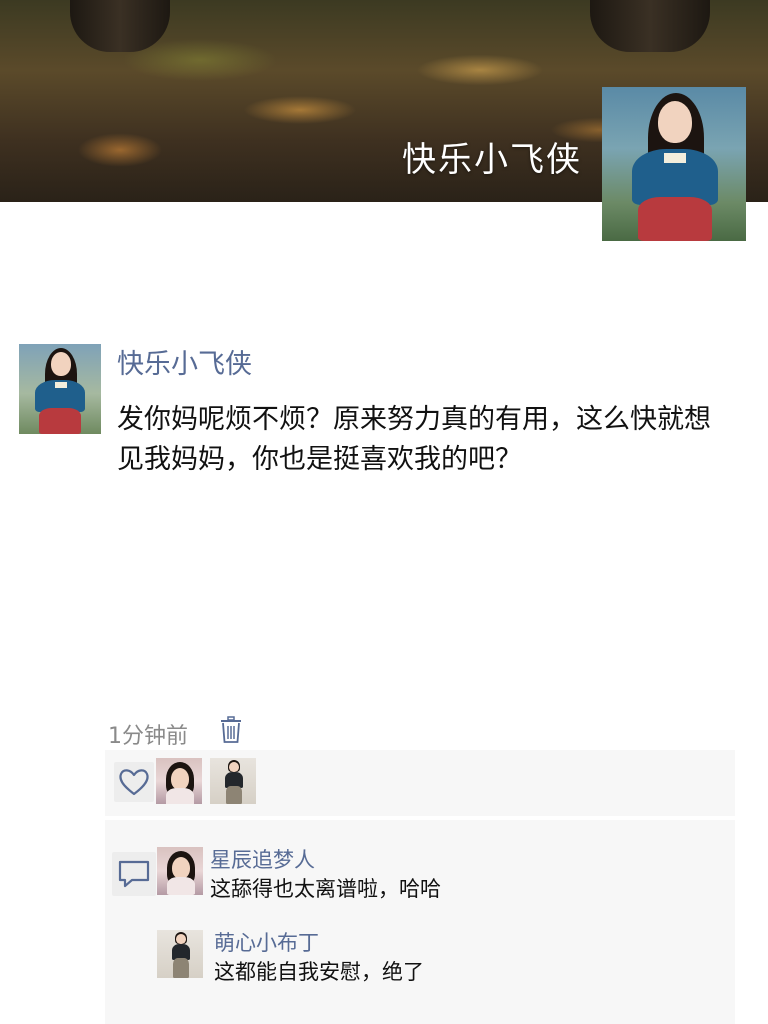 The height and width of the screenshot is (1024, 768). I want to click on trash-icon, so click(231, 730).